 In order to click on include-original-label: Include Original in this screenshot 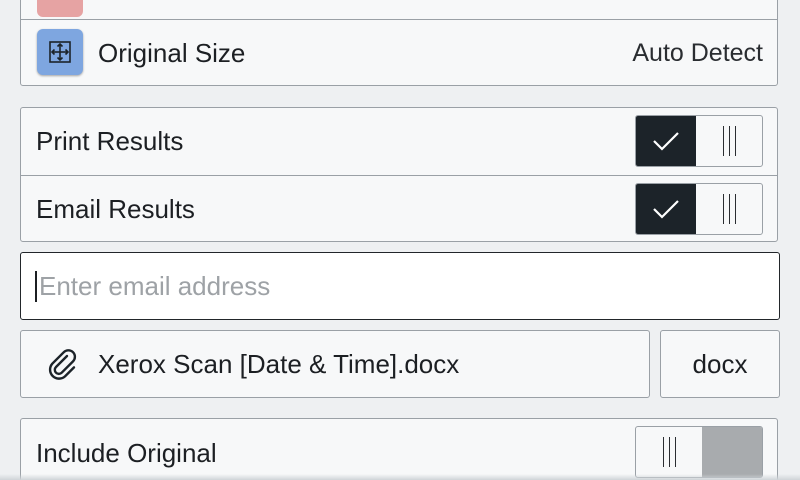, I will do `click(126, 452)`.